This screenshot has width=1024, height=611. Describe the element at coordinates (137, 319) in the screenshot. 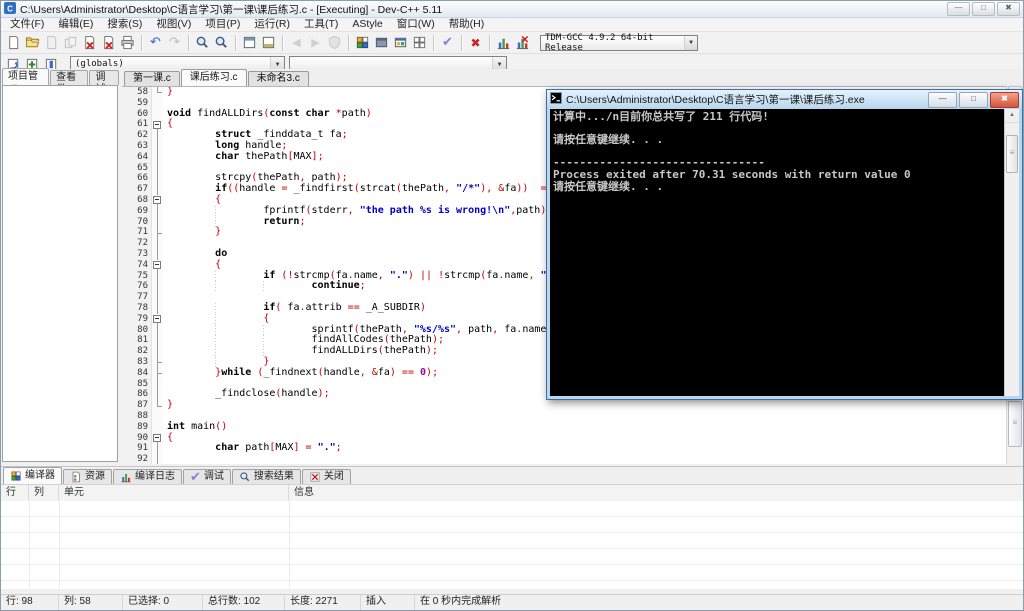

I see `line-number: 79` at that location.